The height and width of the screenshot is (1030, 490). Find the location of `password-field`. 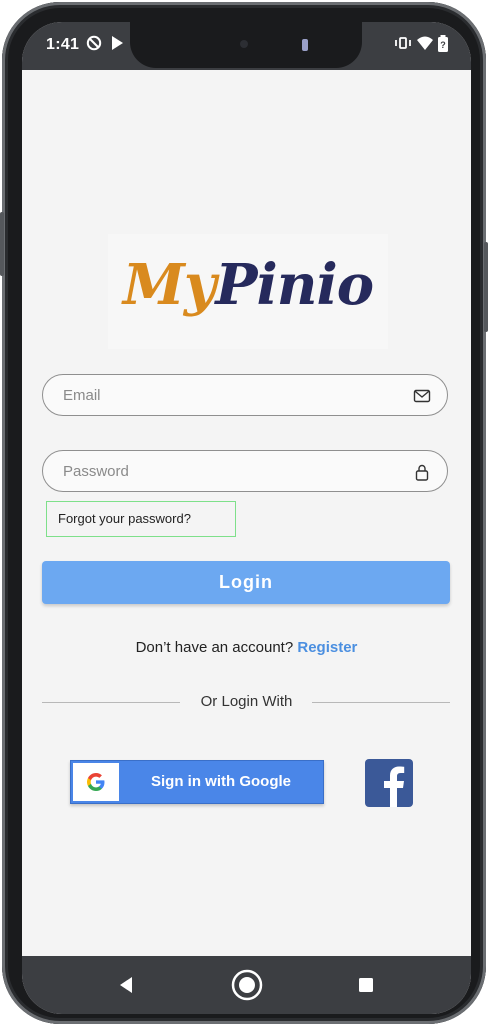

password-field is located at coordinates (245, 471).